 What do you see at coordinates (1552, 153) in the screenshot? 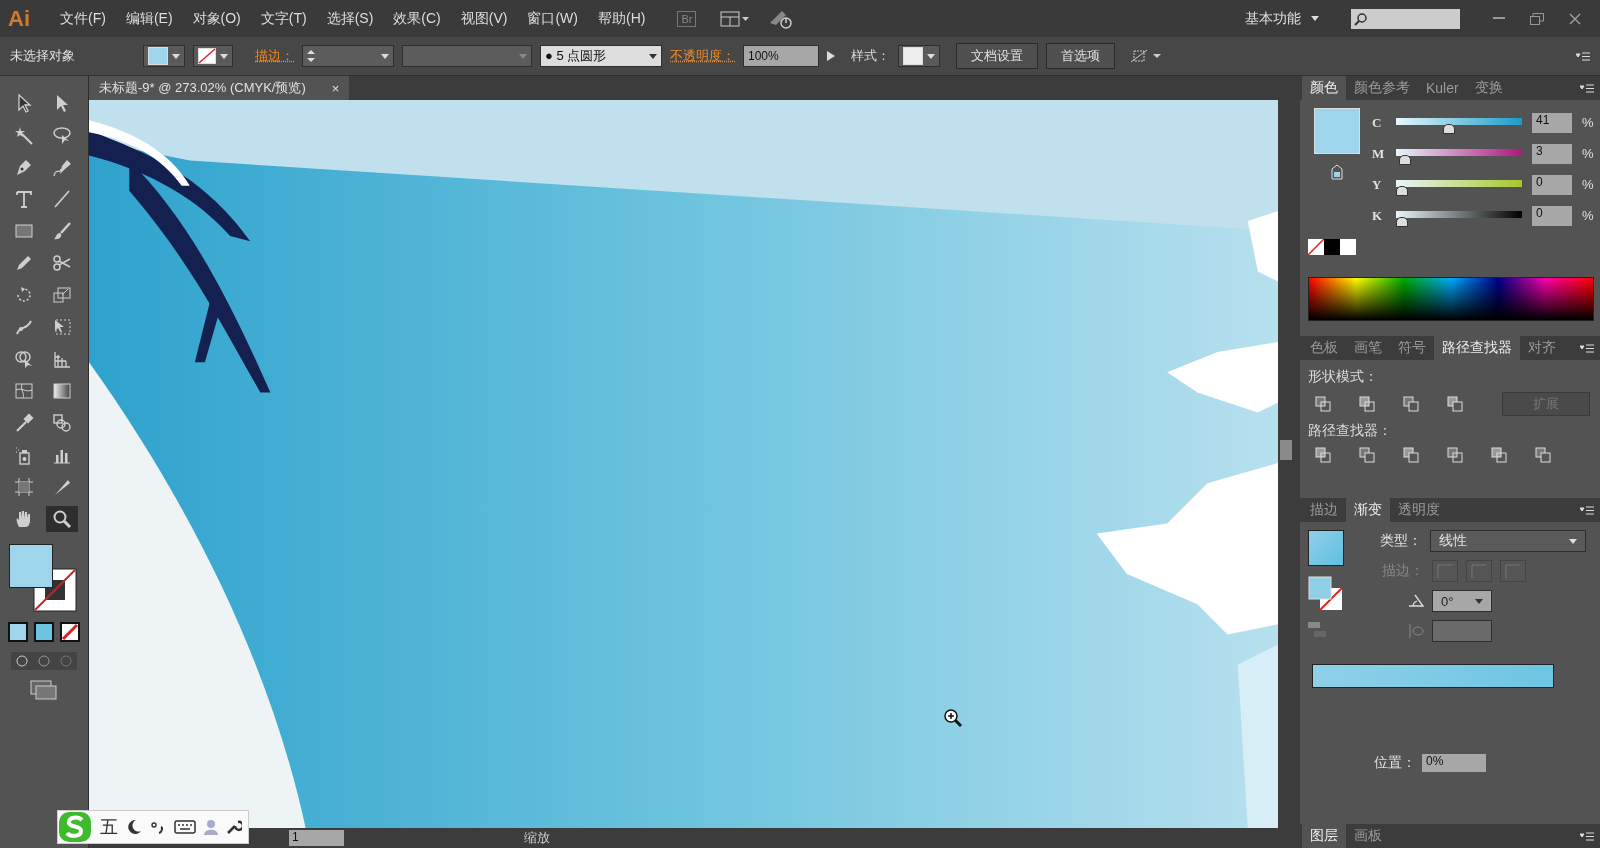
I see `channel-value-field: 3` at bounding box center [1552, 153].